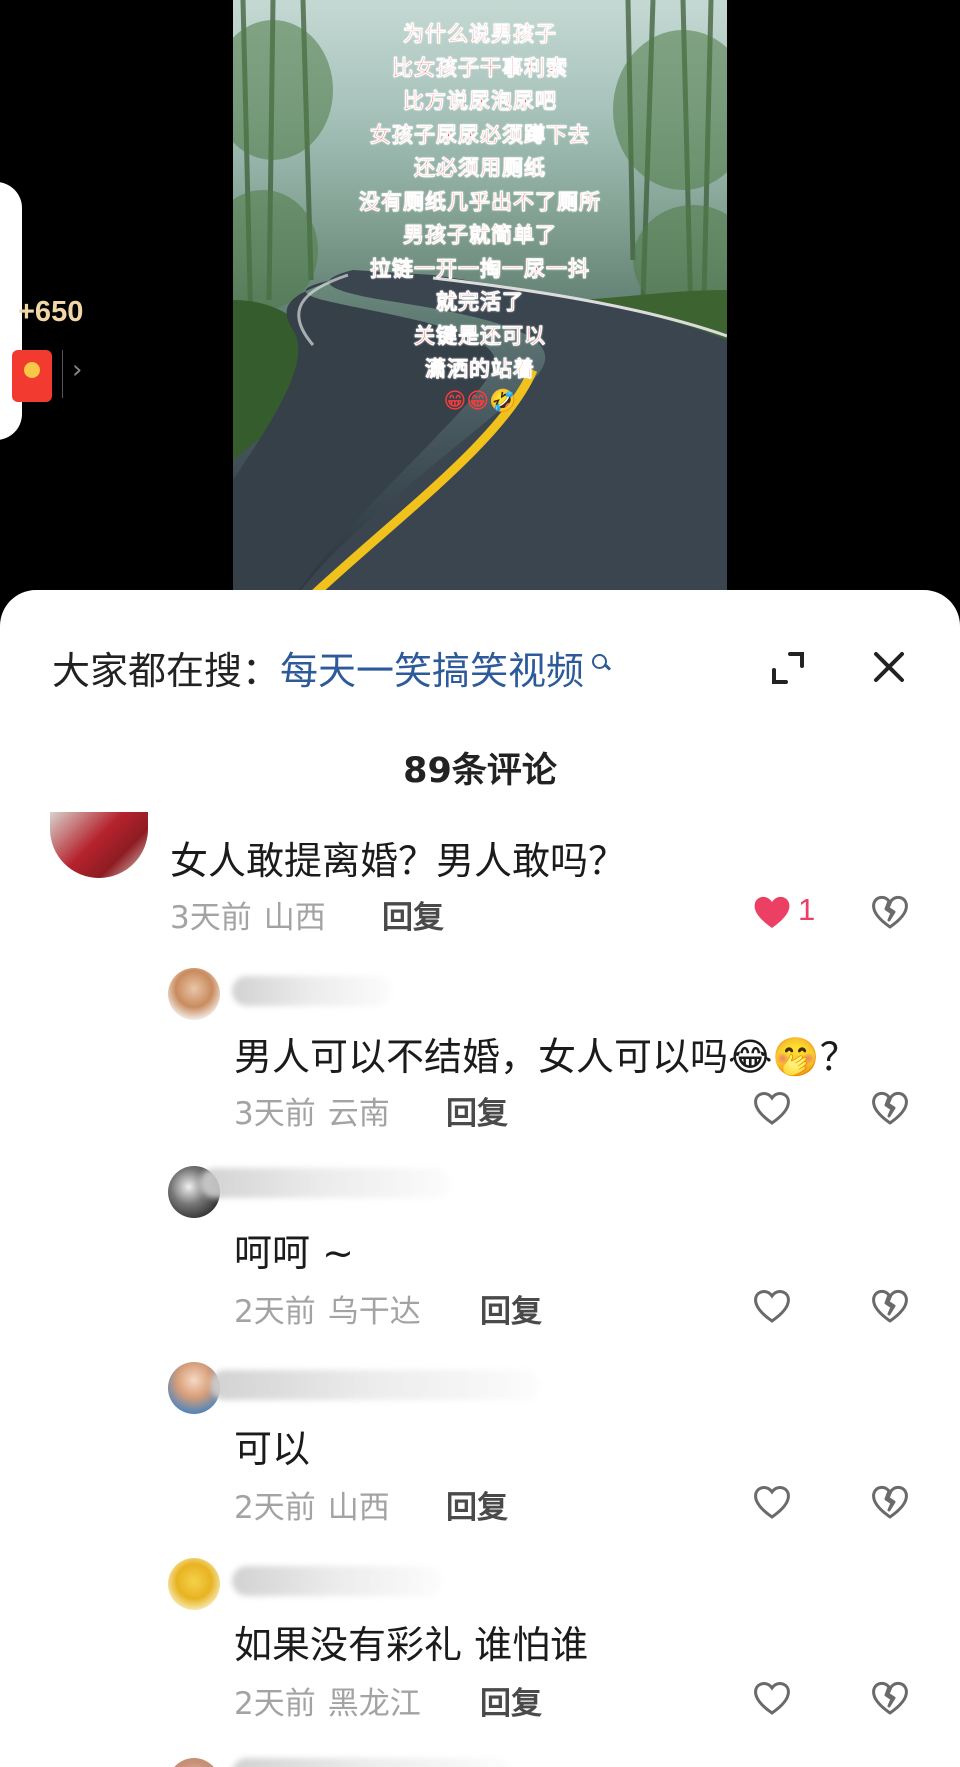  What do you see at coordinates (480, 101) in the screenshot?
I see `caption-line: 比方说尿泡尿吧` at bounding box center [480, 101].